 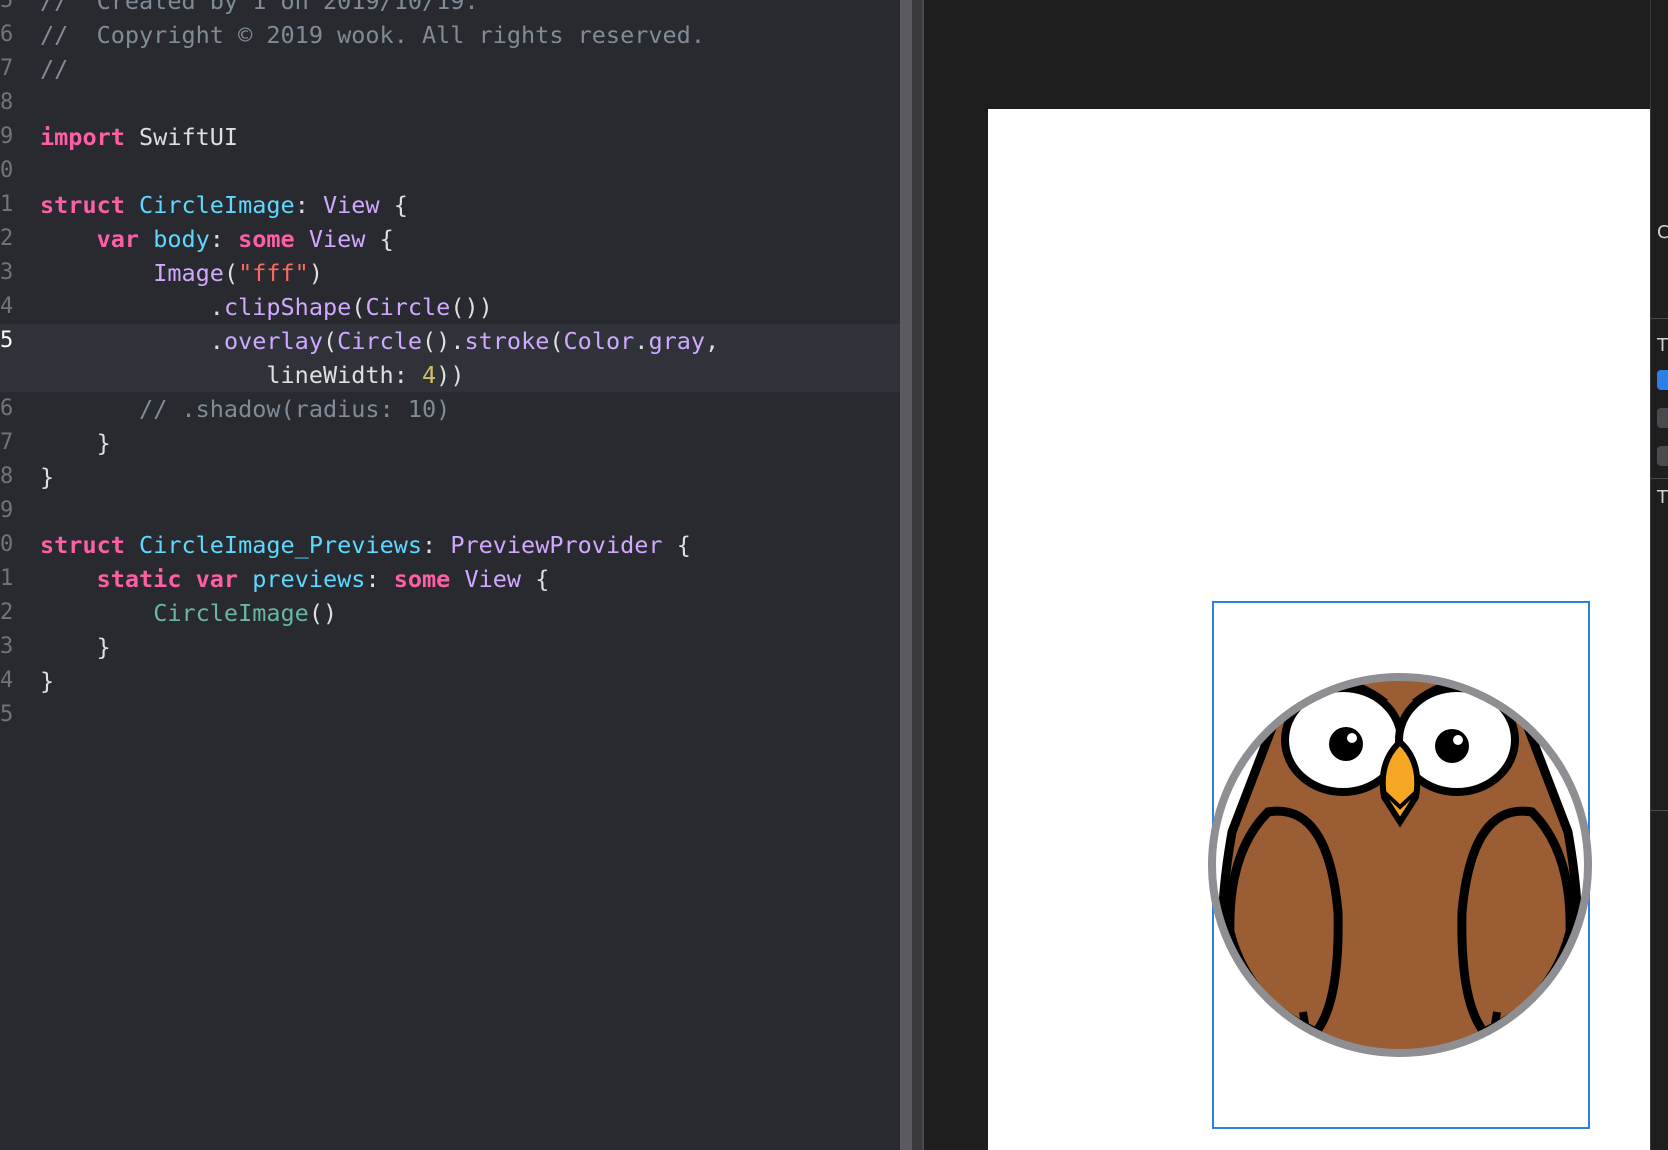 I want to click on code-line: 6 // .shadow(radius: 10), so click(x=450, y=409).